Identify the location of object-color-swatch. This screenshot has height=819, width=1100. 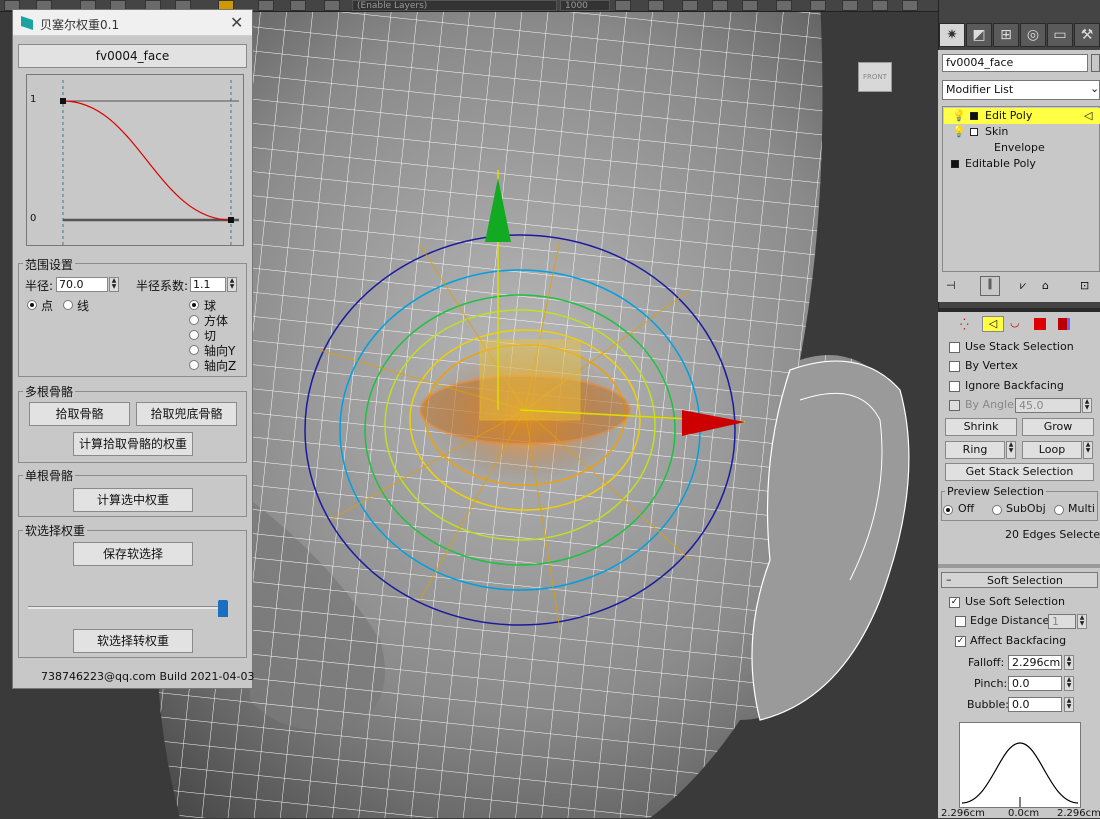
(1095, 63).